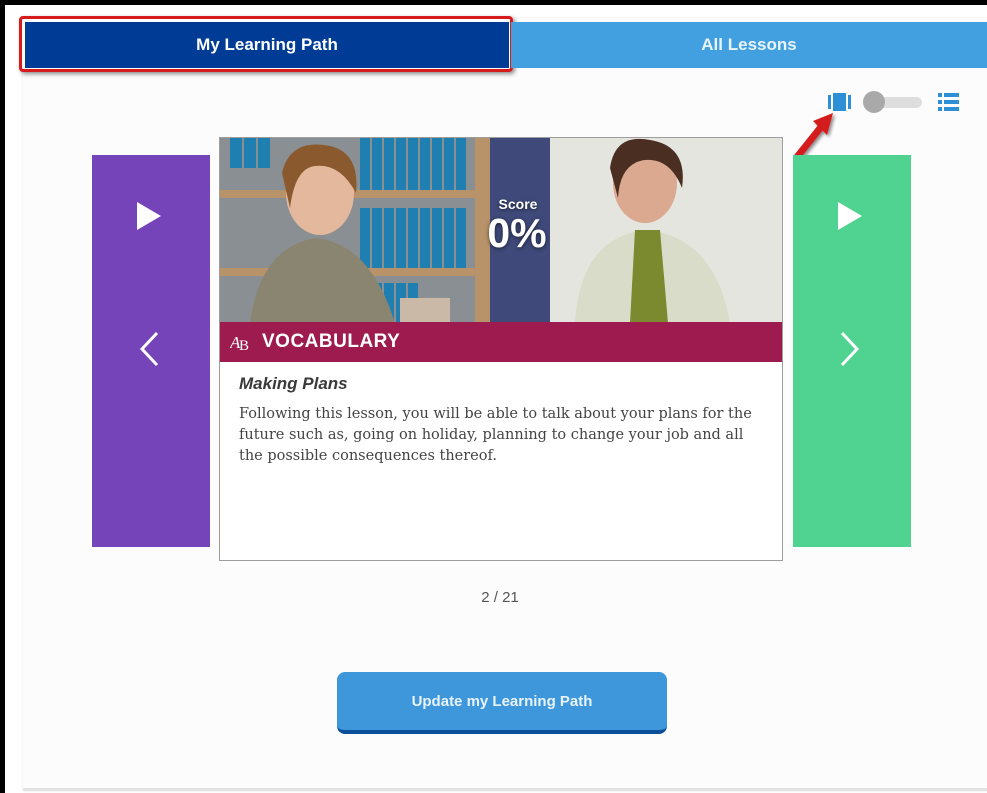 Image resolution: width=987 pixels, height=793 pixels. I want to click on view-toggle-knob, so click(874, 102).